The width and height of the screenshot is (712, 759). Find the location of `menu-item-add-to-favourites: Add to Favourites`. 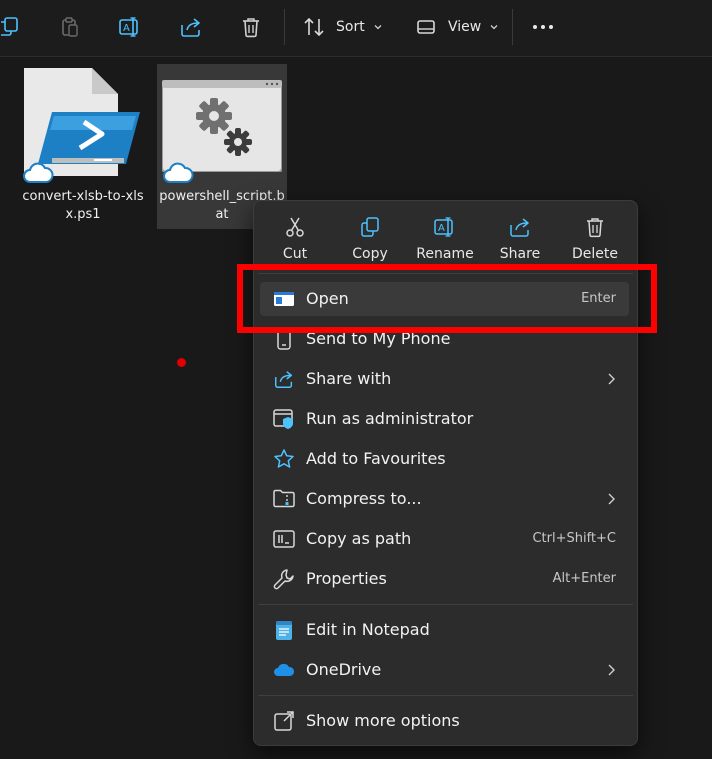

menu-item-add-to-favourites: Add to Favourites is located at coordinates (444, 459).